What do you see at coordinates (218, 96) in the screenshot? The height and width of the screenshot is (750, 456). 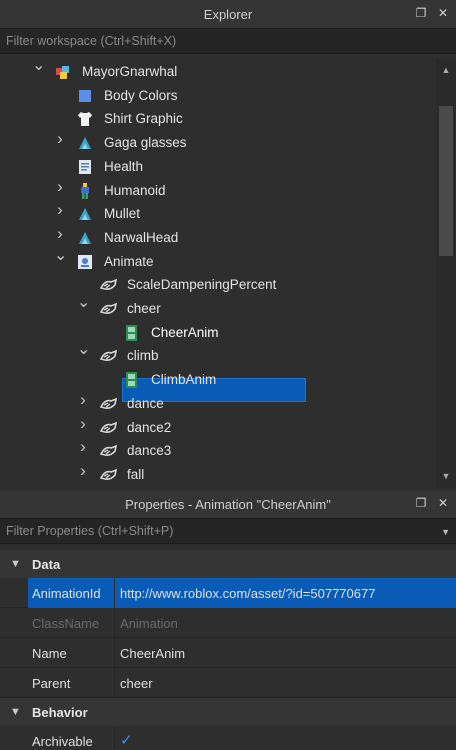 I see `tree-item: Body Colors` at bounding box center [218, 96].